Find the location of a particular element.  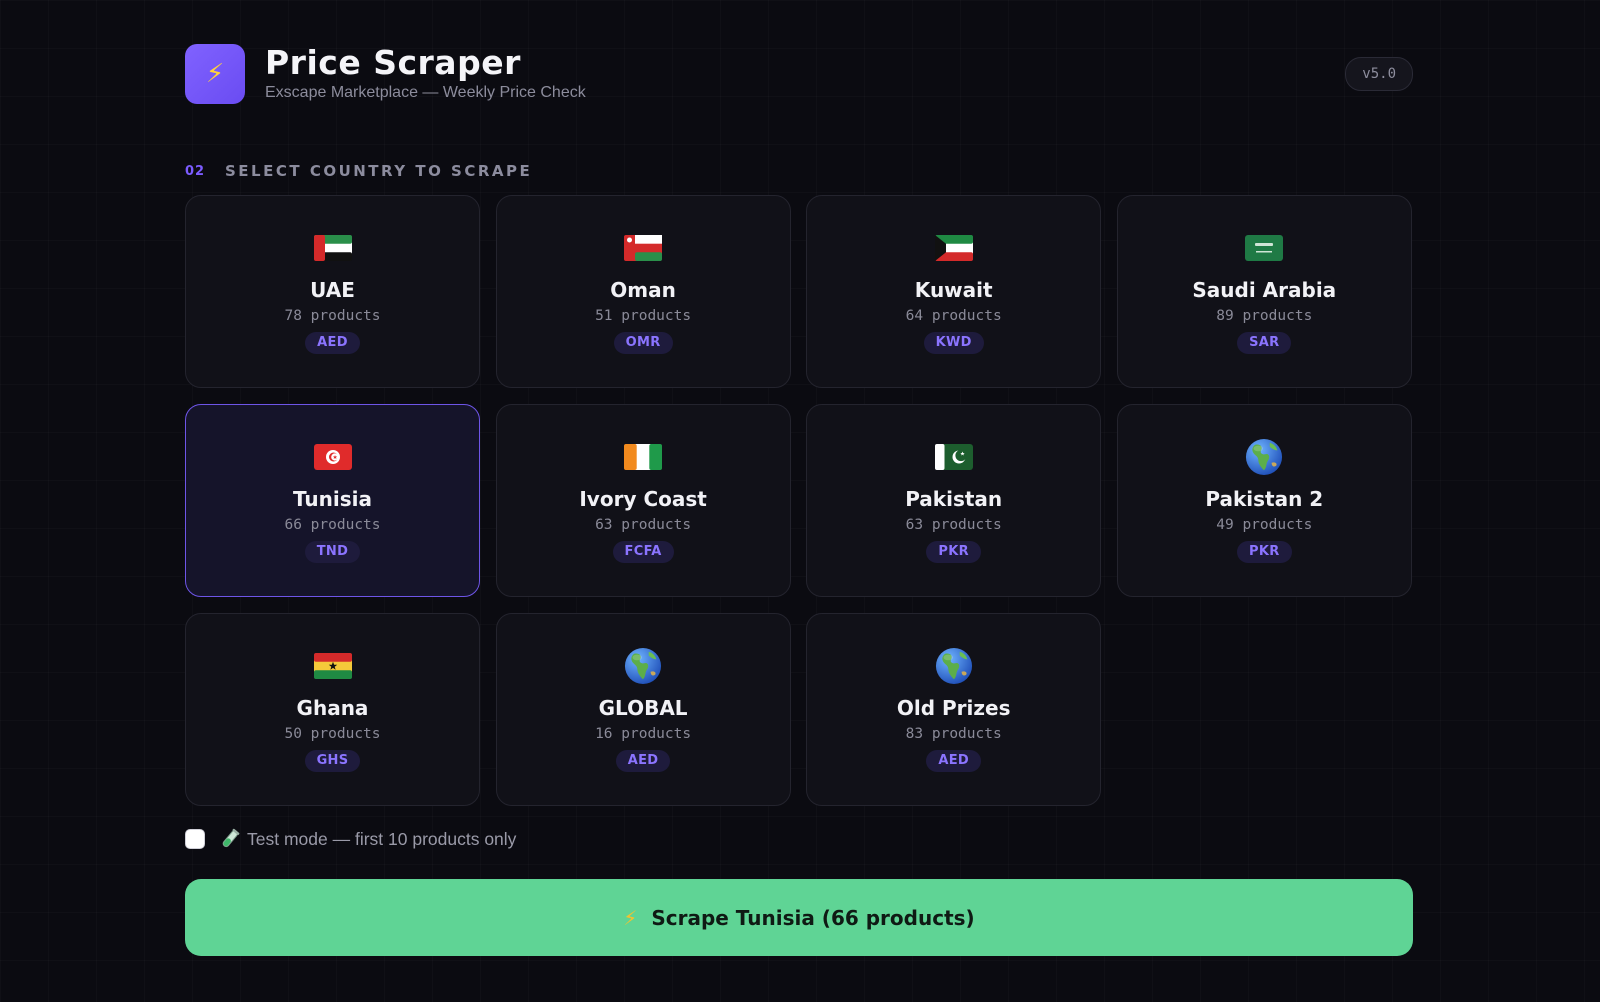

country-name: GLOBAL is located at coordinates (643, 708).